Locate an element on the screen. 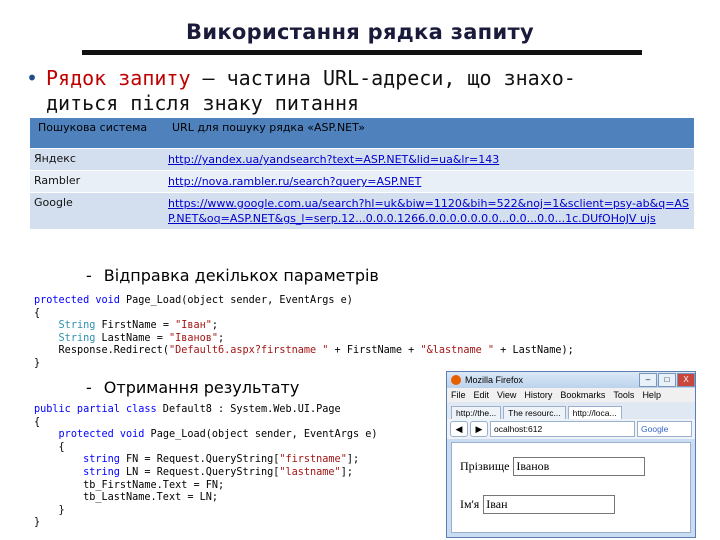 The height and width of the screenshot is (540, 720). lastname-textbox: Іванов is located at coordinates (579, 466).